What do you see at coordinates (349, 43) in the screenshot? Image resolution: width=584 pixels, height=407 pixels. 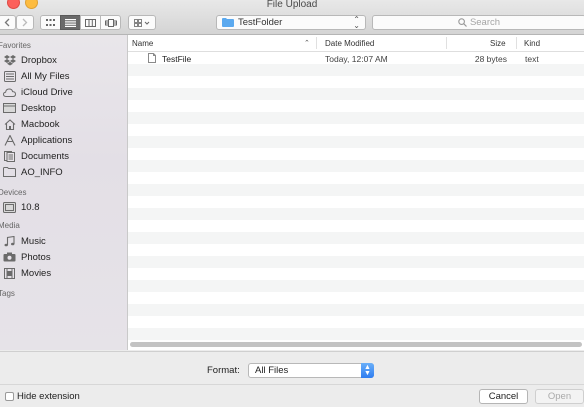 I see `column-date-modified: Date Modified` at bounding box center [349, 43].